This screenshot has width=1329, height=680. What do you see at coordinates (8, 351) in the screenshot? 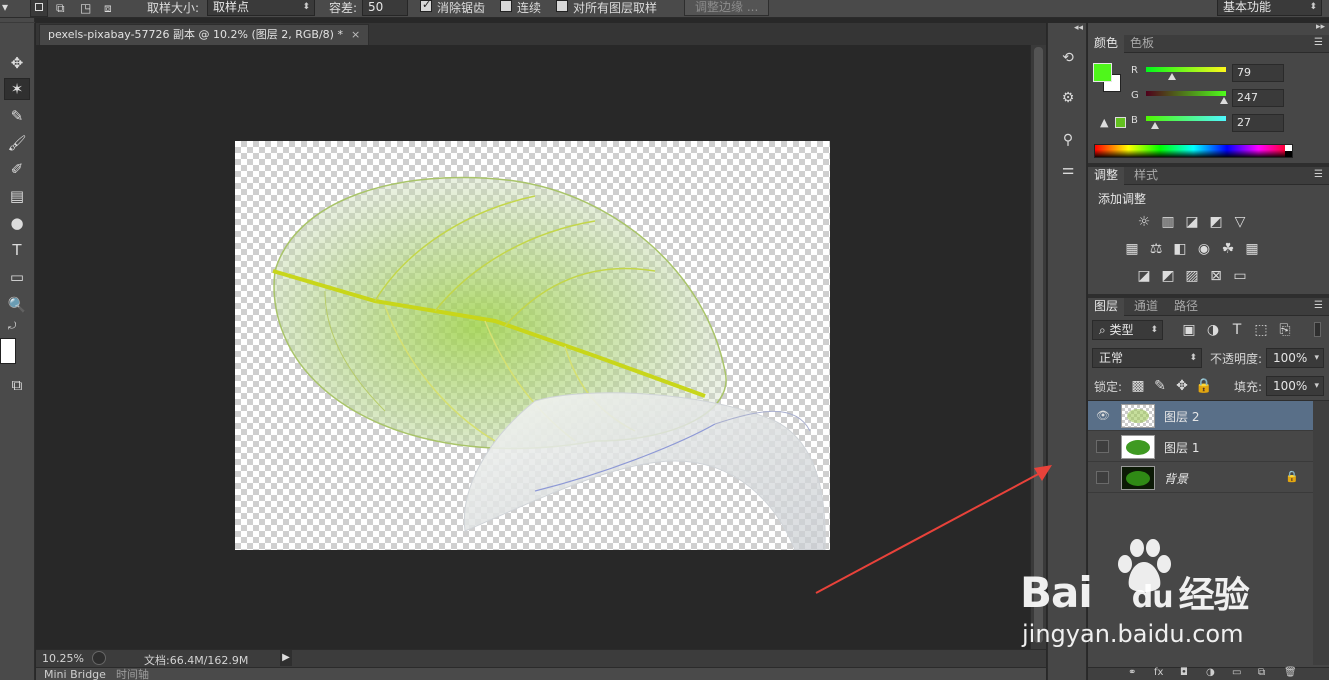
I see `background-color-swatch` at bounding box center [8, 351].